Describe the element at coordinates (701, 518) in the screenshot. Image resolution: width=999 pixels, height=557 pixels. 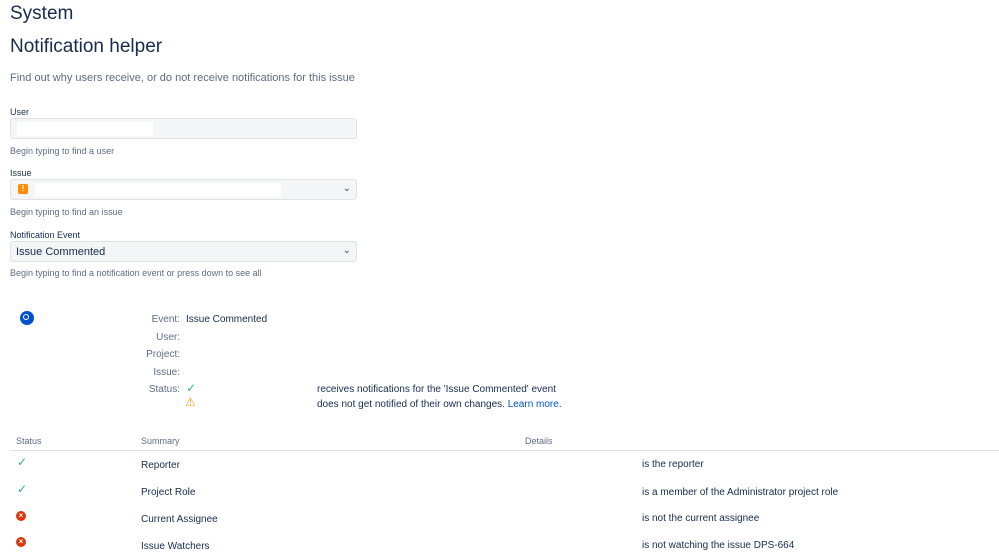
I see `row-details-current-assignee: is not the current assignee` at that location.